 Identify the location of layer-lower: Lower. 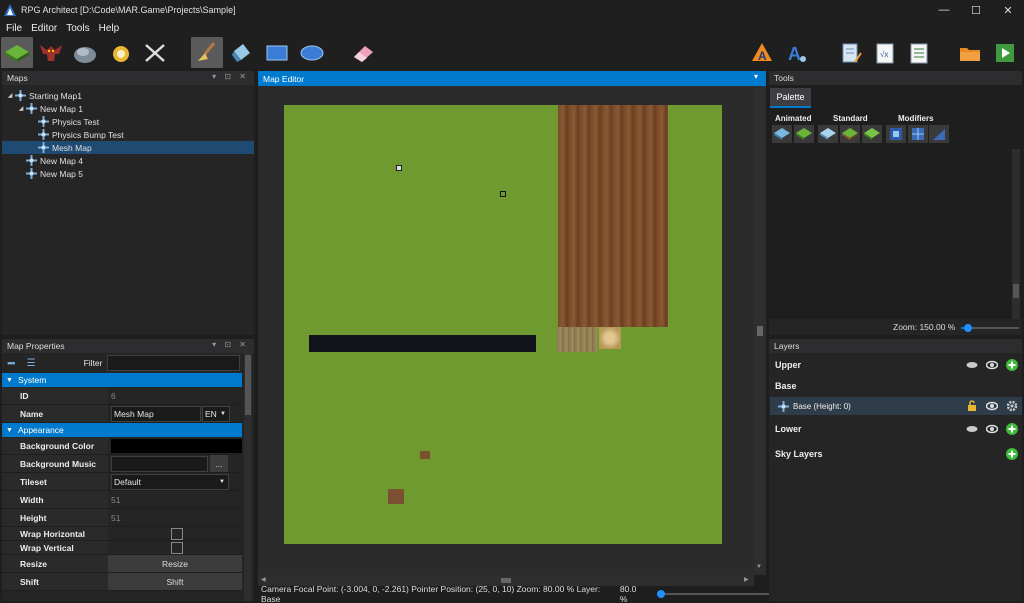
(896, 429).